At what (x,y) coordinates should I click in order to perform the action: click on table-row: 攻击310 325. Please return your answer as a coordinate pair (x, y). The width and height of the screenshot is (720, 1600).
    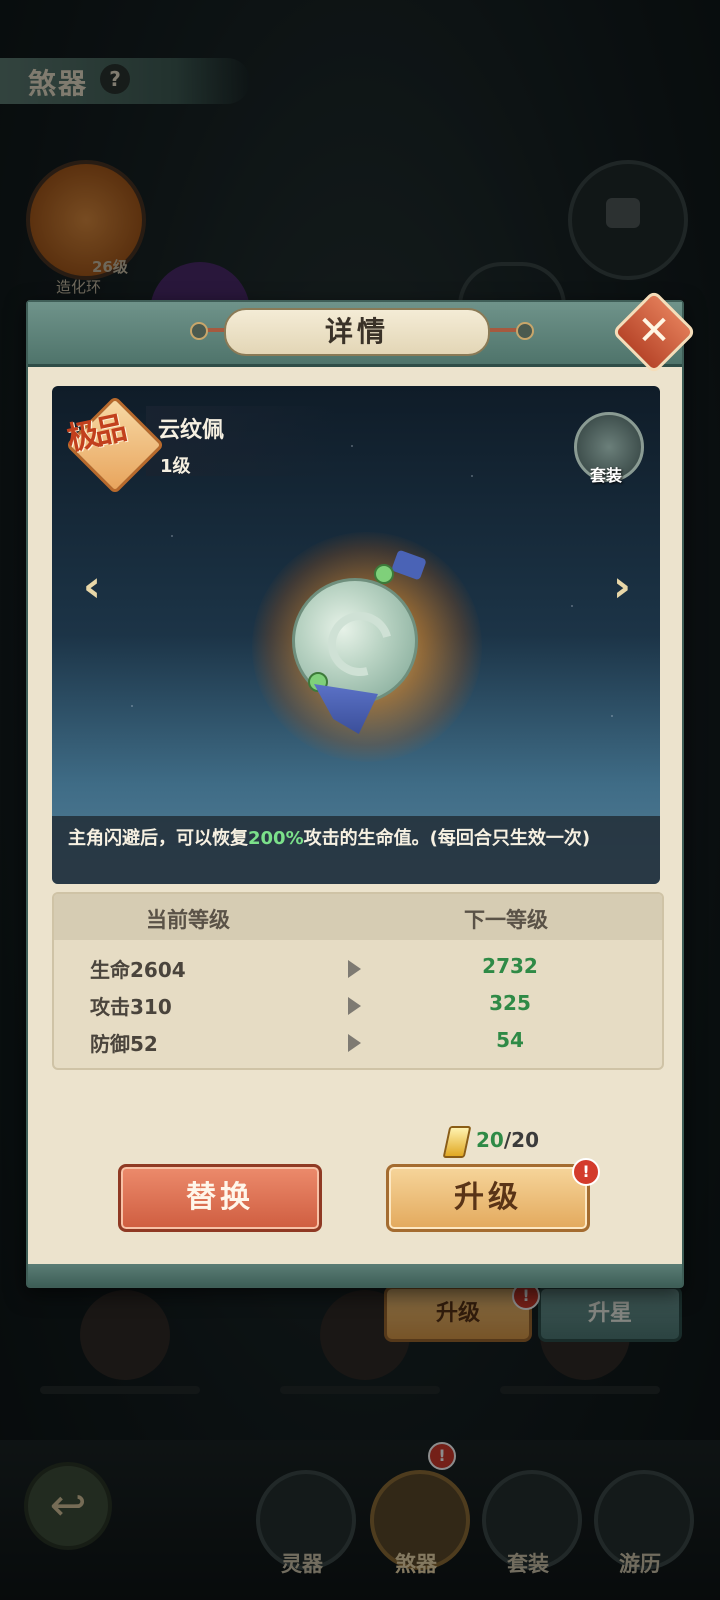
    Looking at the image, I should click on (358, 1005).